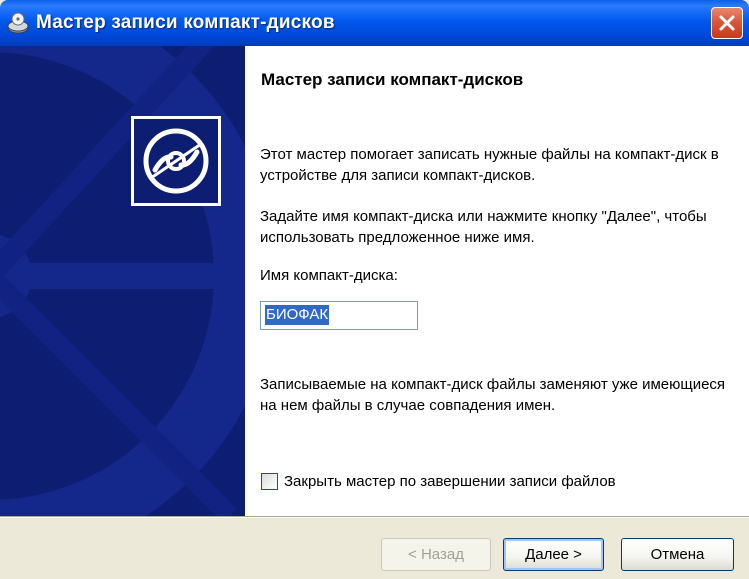 The height and width of the screenshot is (579, 749). Describe the element at coordinates (374, 517) in the screenshot. I see `button-area-divider` at that location.